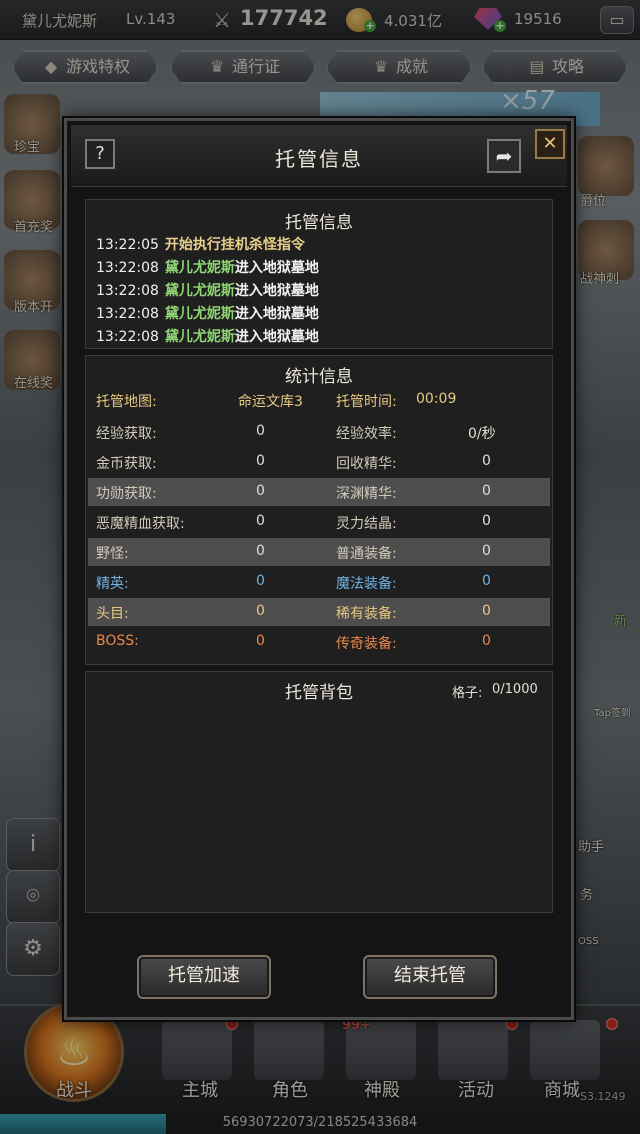  Describe the element at coordinates (366, 584) in the screenshot. I see `stat-label: 魔法装备:` at that location.